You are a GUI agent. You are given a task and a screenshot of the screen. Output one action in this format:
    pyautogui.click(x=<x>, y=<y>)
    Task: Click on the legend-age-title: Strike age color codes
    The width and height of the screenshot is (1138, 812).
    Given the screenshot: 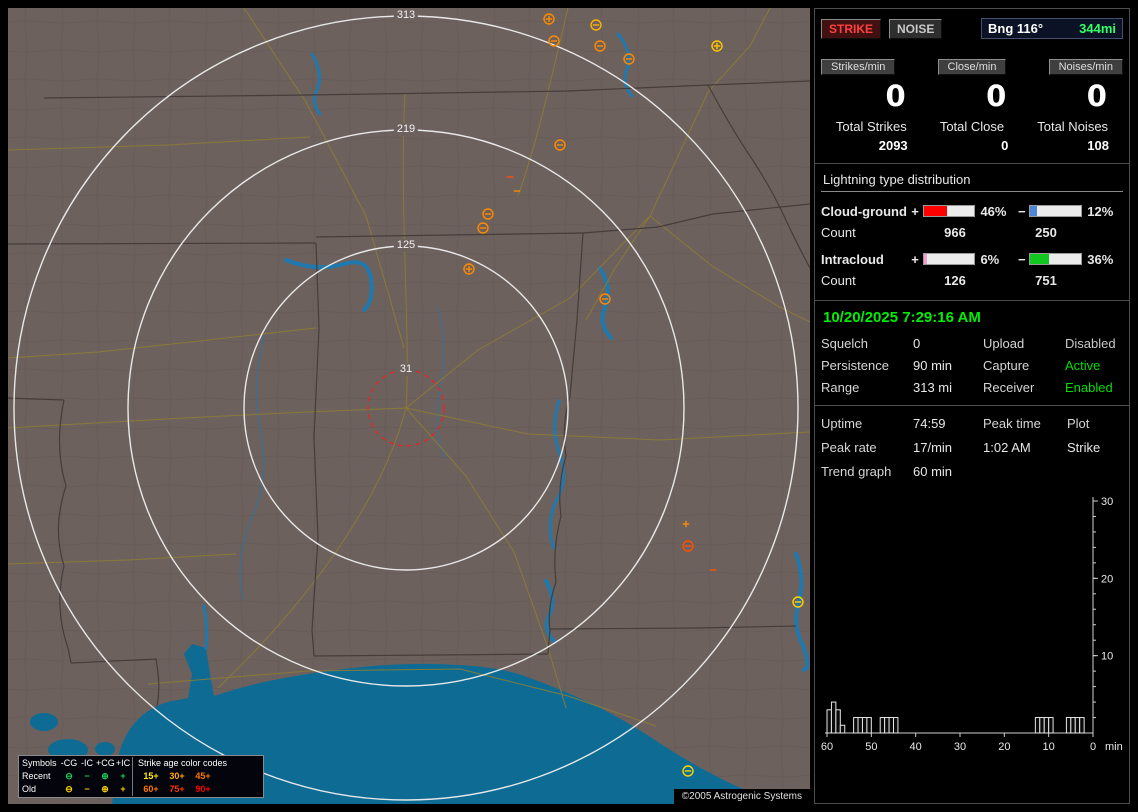 What is the action you would take?
    pyautogui.click(x=196, y=763)
    